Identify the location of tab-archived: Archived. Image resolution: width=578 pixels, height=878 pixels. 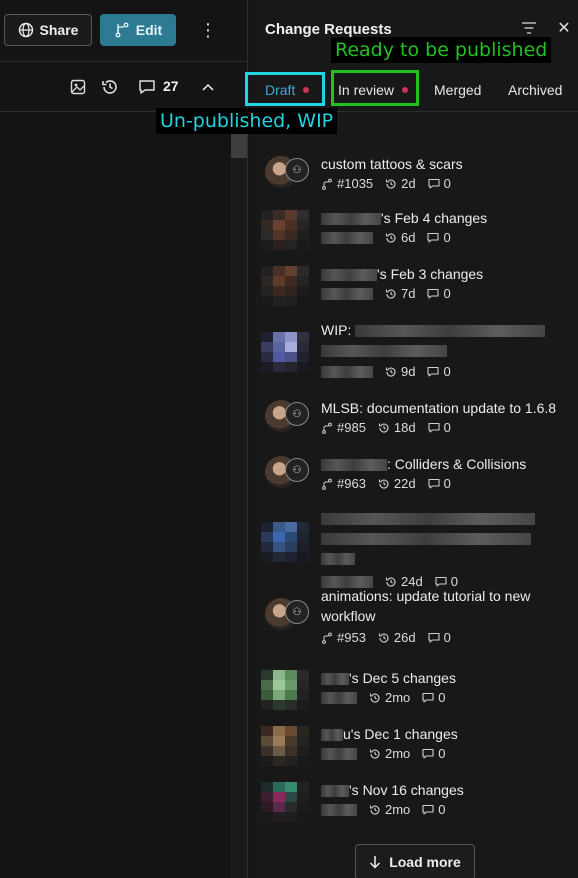
(535, 90).